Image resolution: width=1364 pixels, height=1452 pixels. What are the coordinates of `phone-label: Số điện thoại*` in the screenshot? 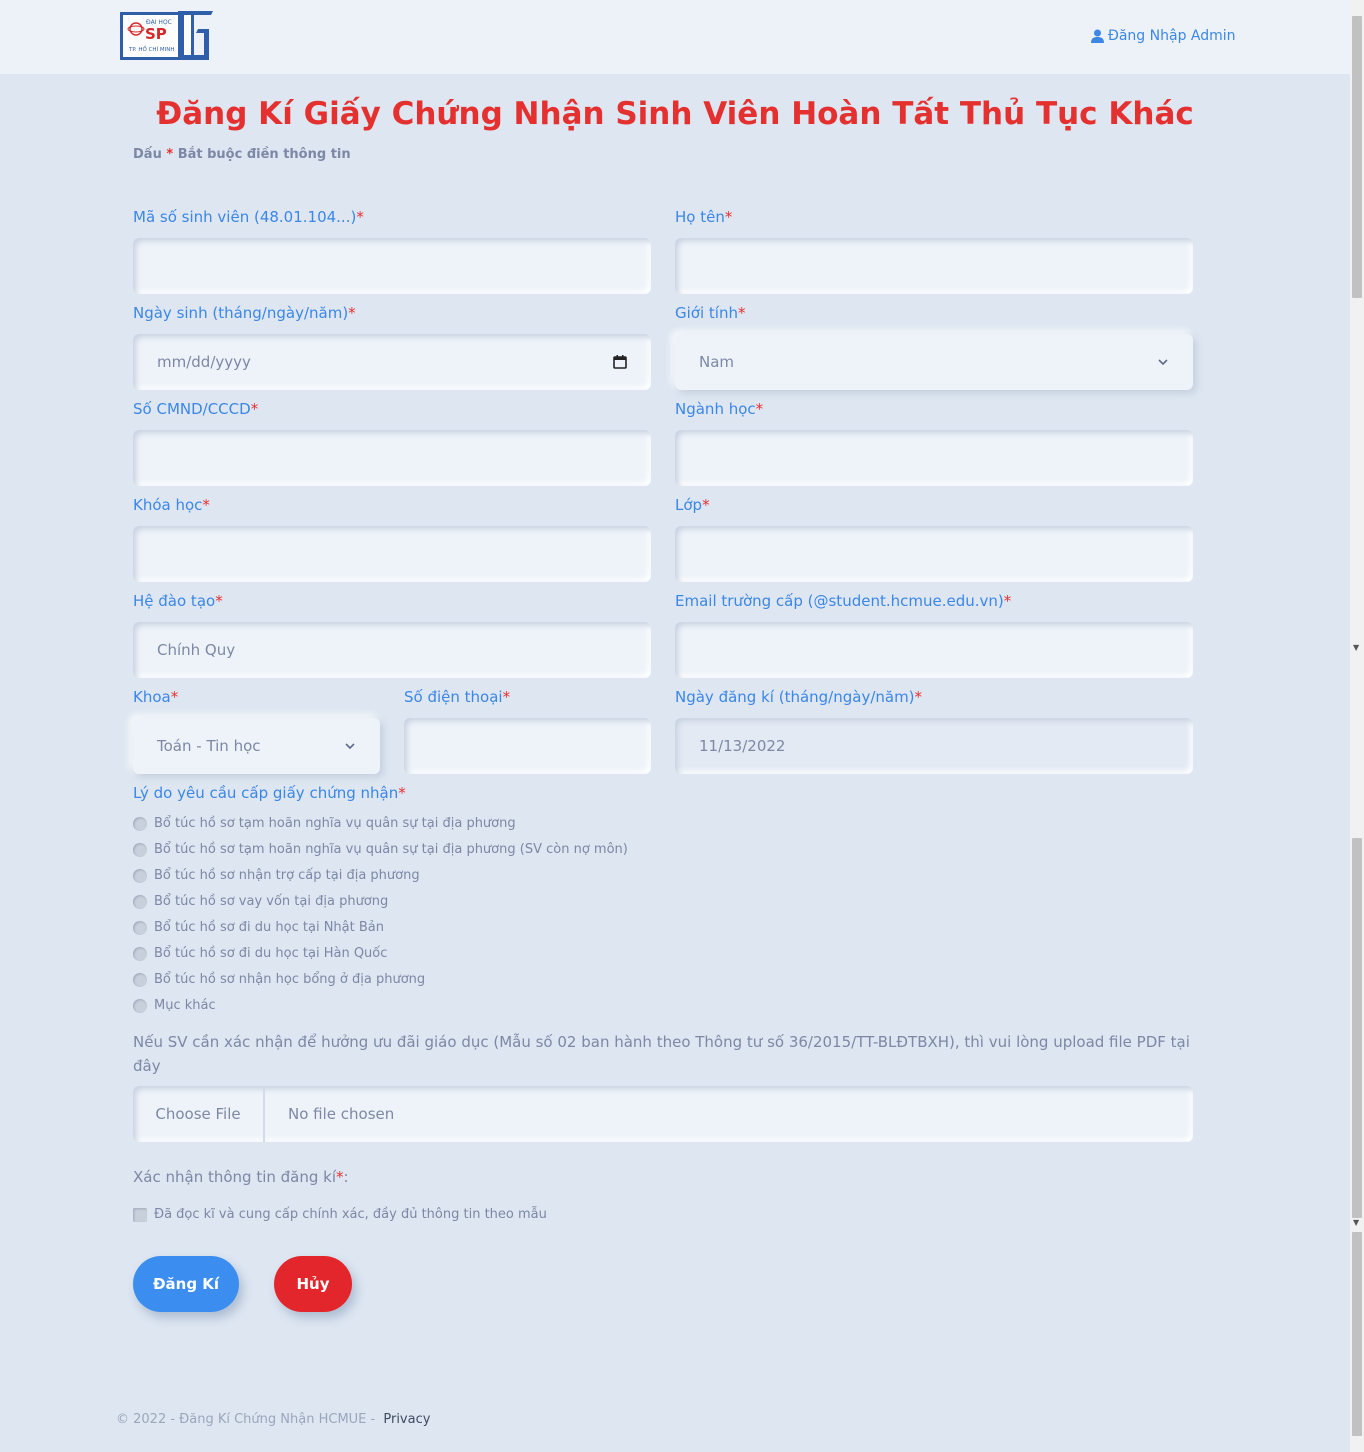 It's located at (457, 697).